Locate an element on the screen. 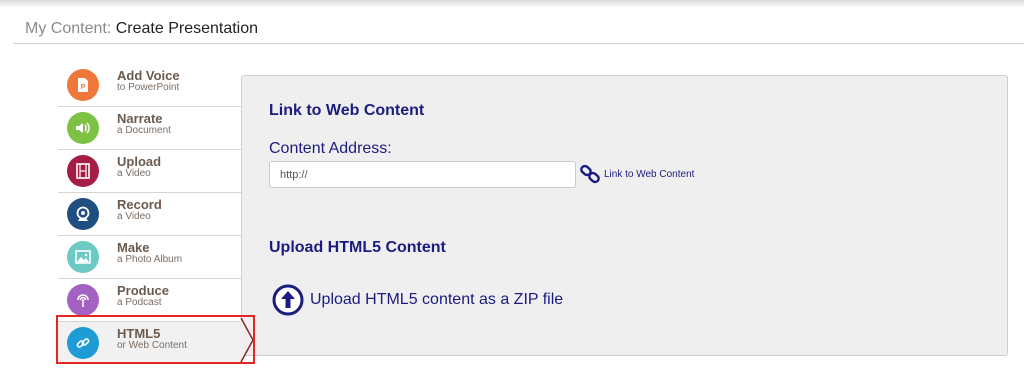 This screenshot has width=1024, height=371. sidebar-item-subtitle: to PowerPoint is located at coordinates (148, 87).